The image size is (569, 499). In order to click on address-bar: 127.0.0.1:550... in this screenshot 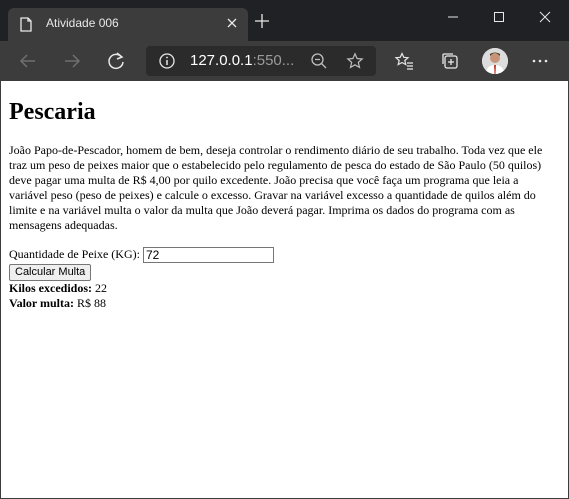, I will do `click(261, 61)`.